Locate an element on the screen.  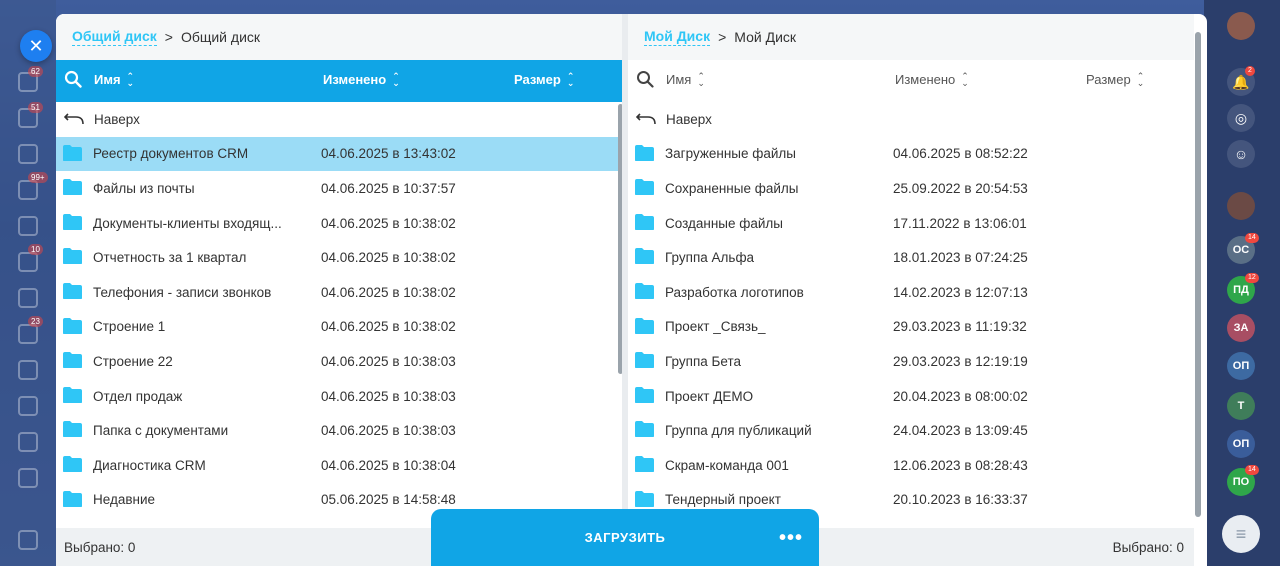
folder-row: Сохраненные файлы 25.09.2022 в 20:54:53 is located at coordinates (911, 188).